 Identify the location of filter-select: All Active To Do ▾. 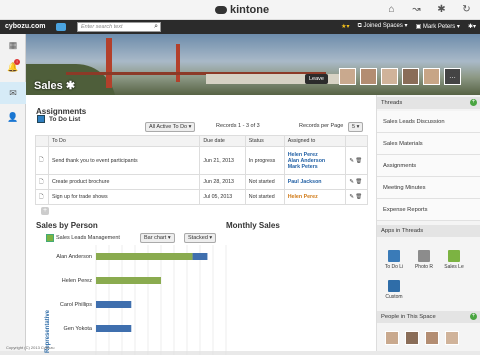
(170, 127).